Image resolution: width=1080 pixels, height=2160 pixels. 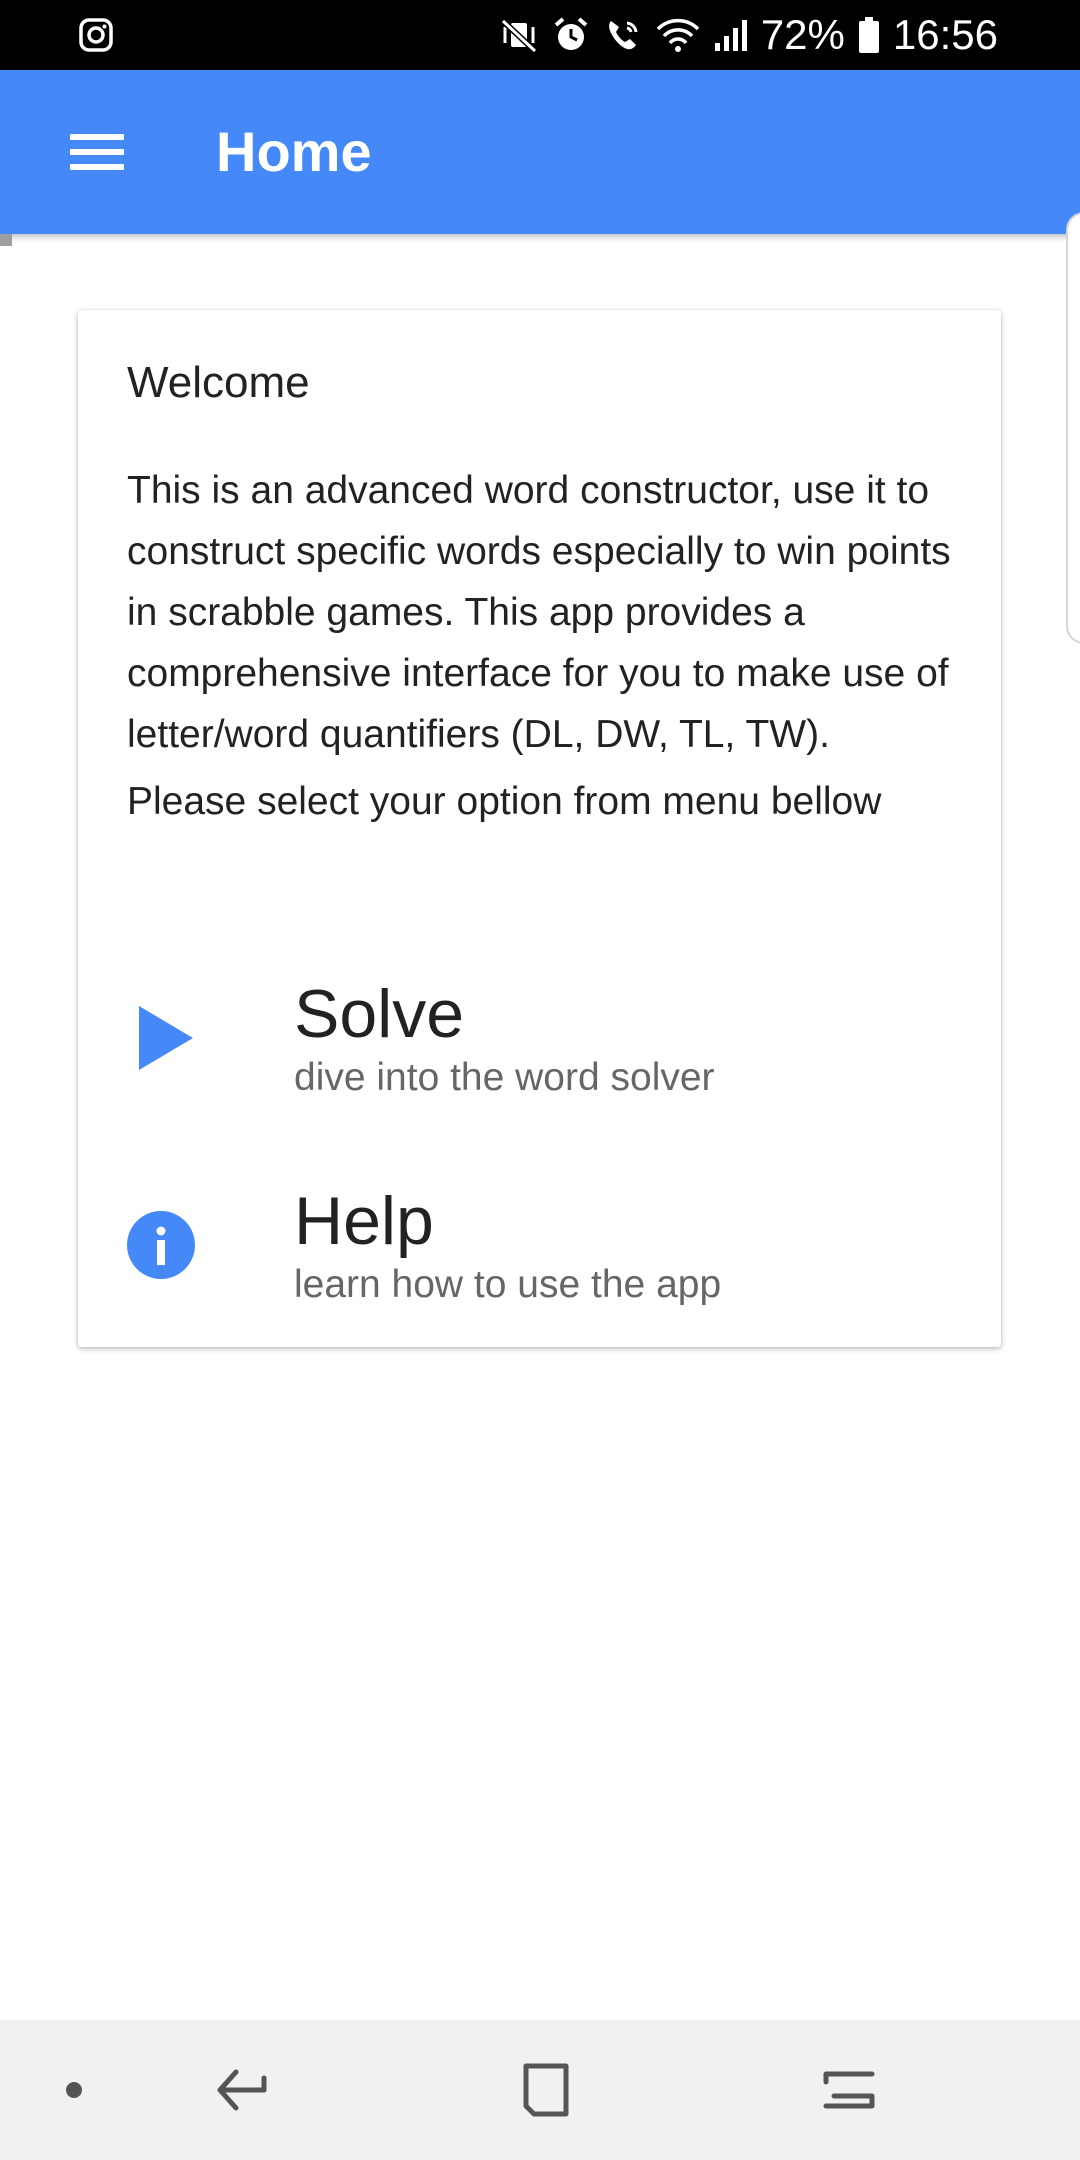 What do you see at coordinates (508, 1284) in the screenshot?
I see `help-subtitle: learn how to use the app` at bounding box center [508, 1284].